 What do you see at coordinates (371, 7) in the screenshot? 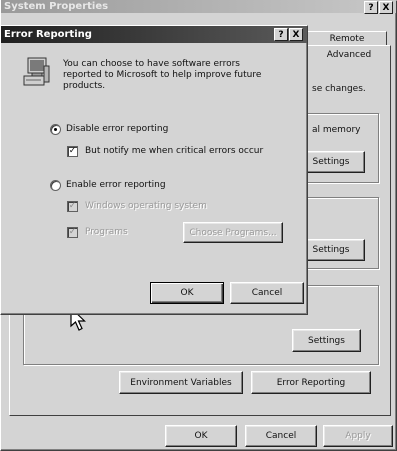
I see `system-properties-help-button: ?` at bounding box center [371, 7].